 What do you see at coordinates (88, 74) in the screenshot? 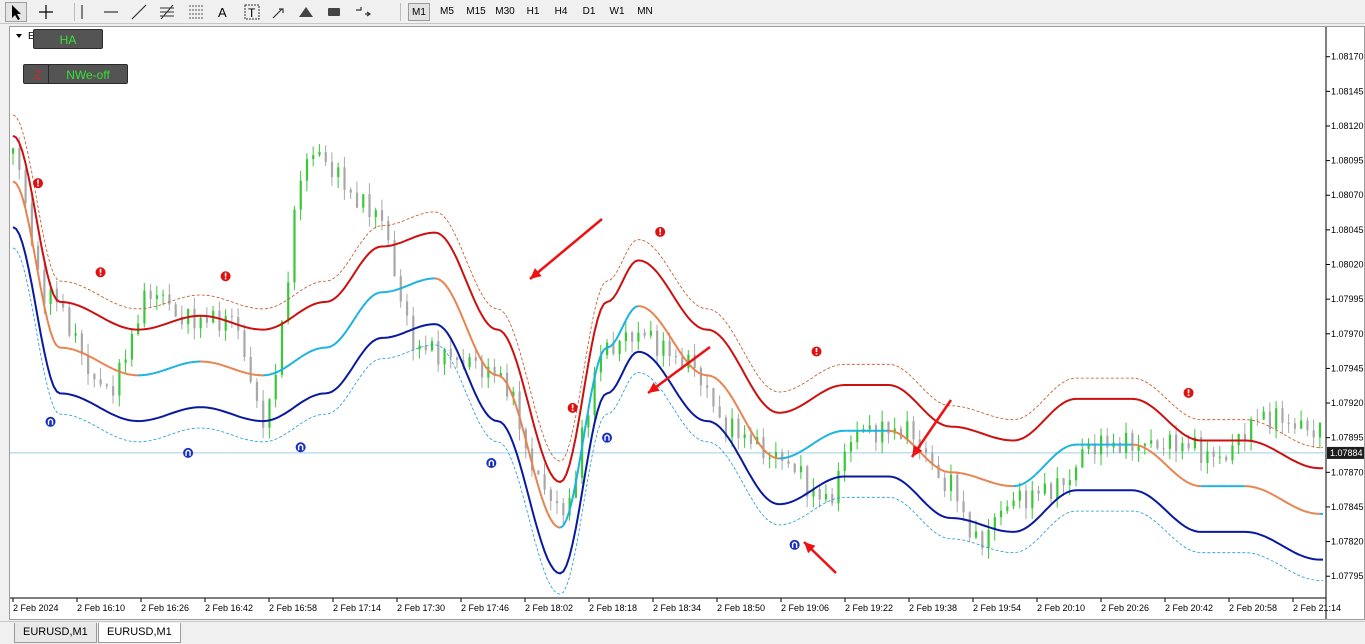
I see `nwe-toggle-button: NWe-off` at bounding box center [88, 74].